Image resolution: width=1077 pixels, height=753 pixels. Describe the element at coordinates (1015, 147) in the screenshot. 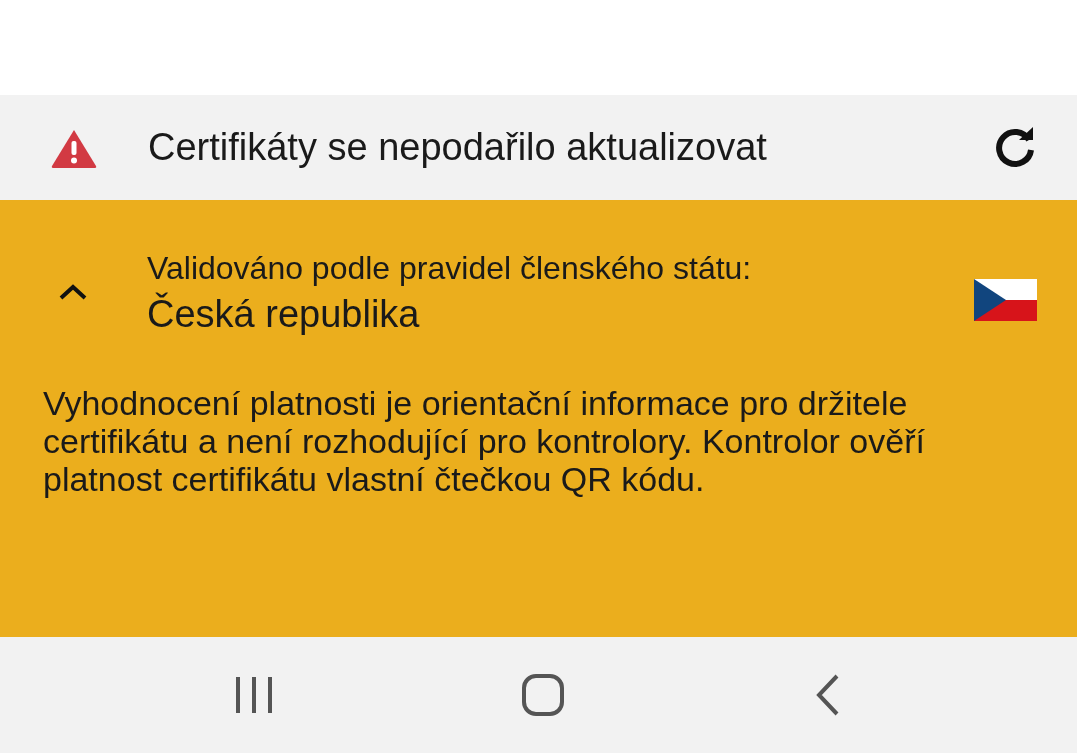

I see `refresh-button` at that location.